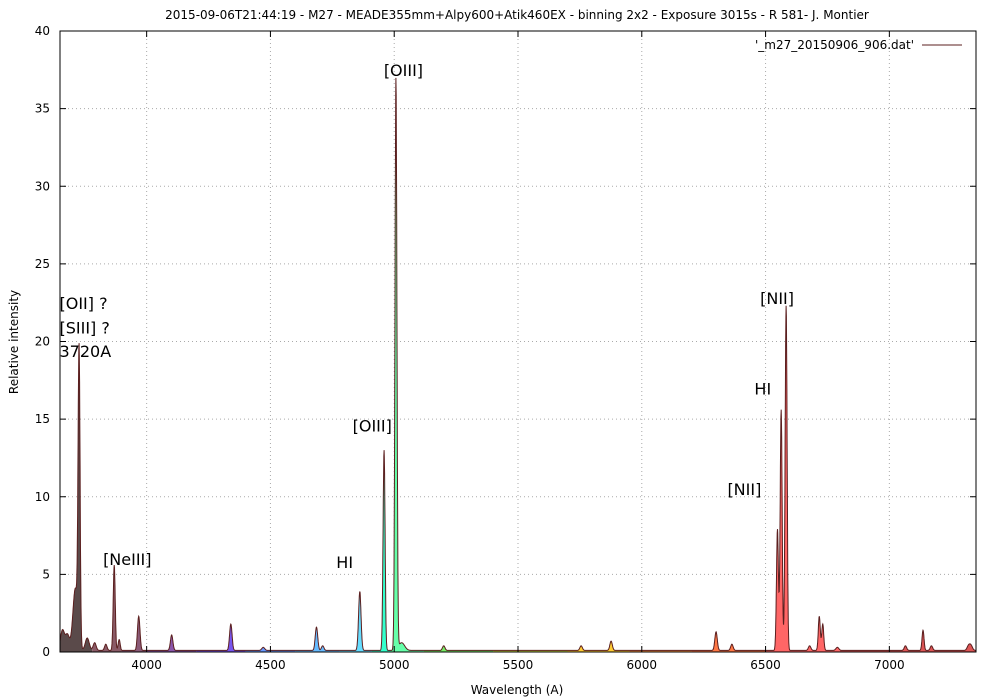 This screenshot has width=1000, height=700. What do you see at coordinates (42, 109) in the screenshot?
I see `y-tick-label: 35` at bounding box center [42, 109].